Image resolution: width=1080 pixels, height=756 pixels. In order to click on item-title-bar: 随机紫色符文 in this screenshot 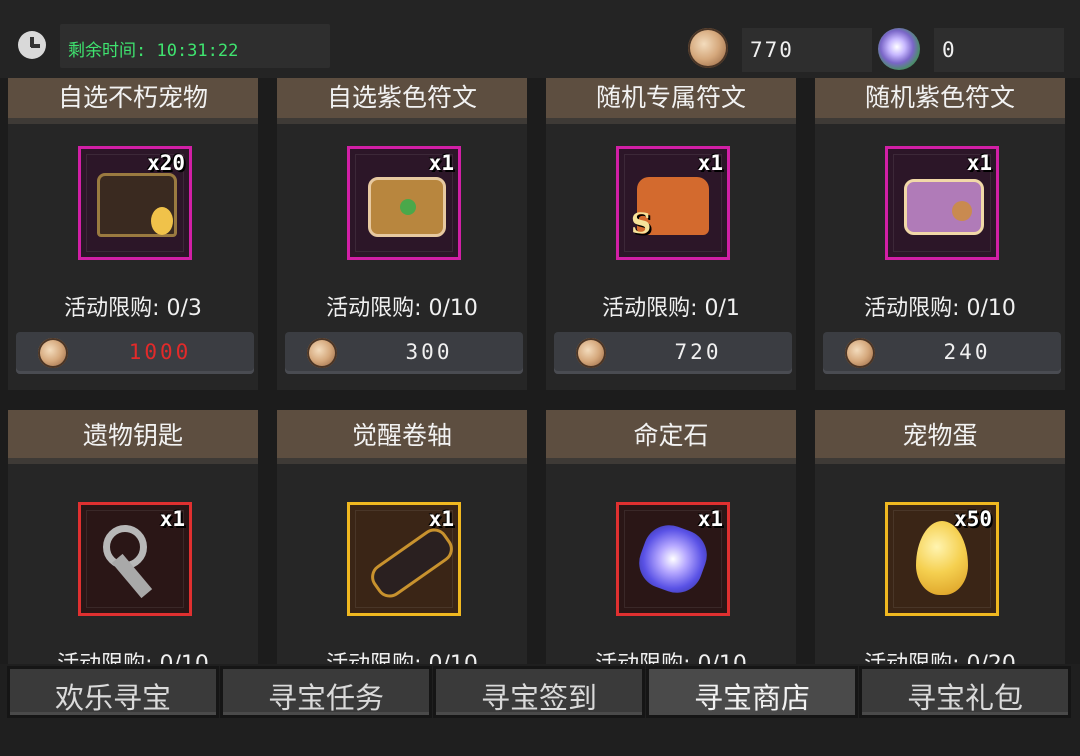, I will do `click(940, 101)`.